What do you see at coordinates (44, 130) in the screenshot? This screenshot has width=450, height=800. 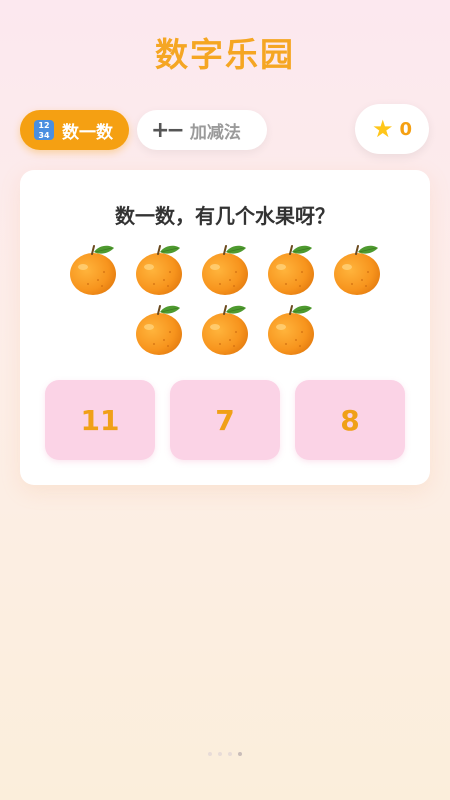 I see `number-grid-icon: 12 34` at bounding box center [44, 130].